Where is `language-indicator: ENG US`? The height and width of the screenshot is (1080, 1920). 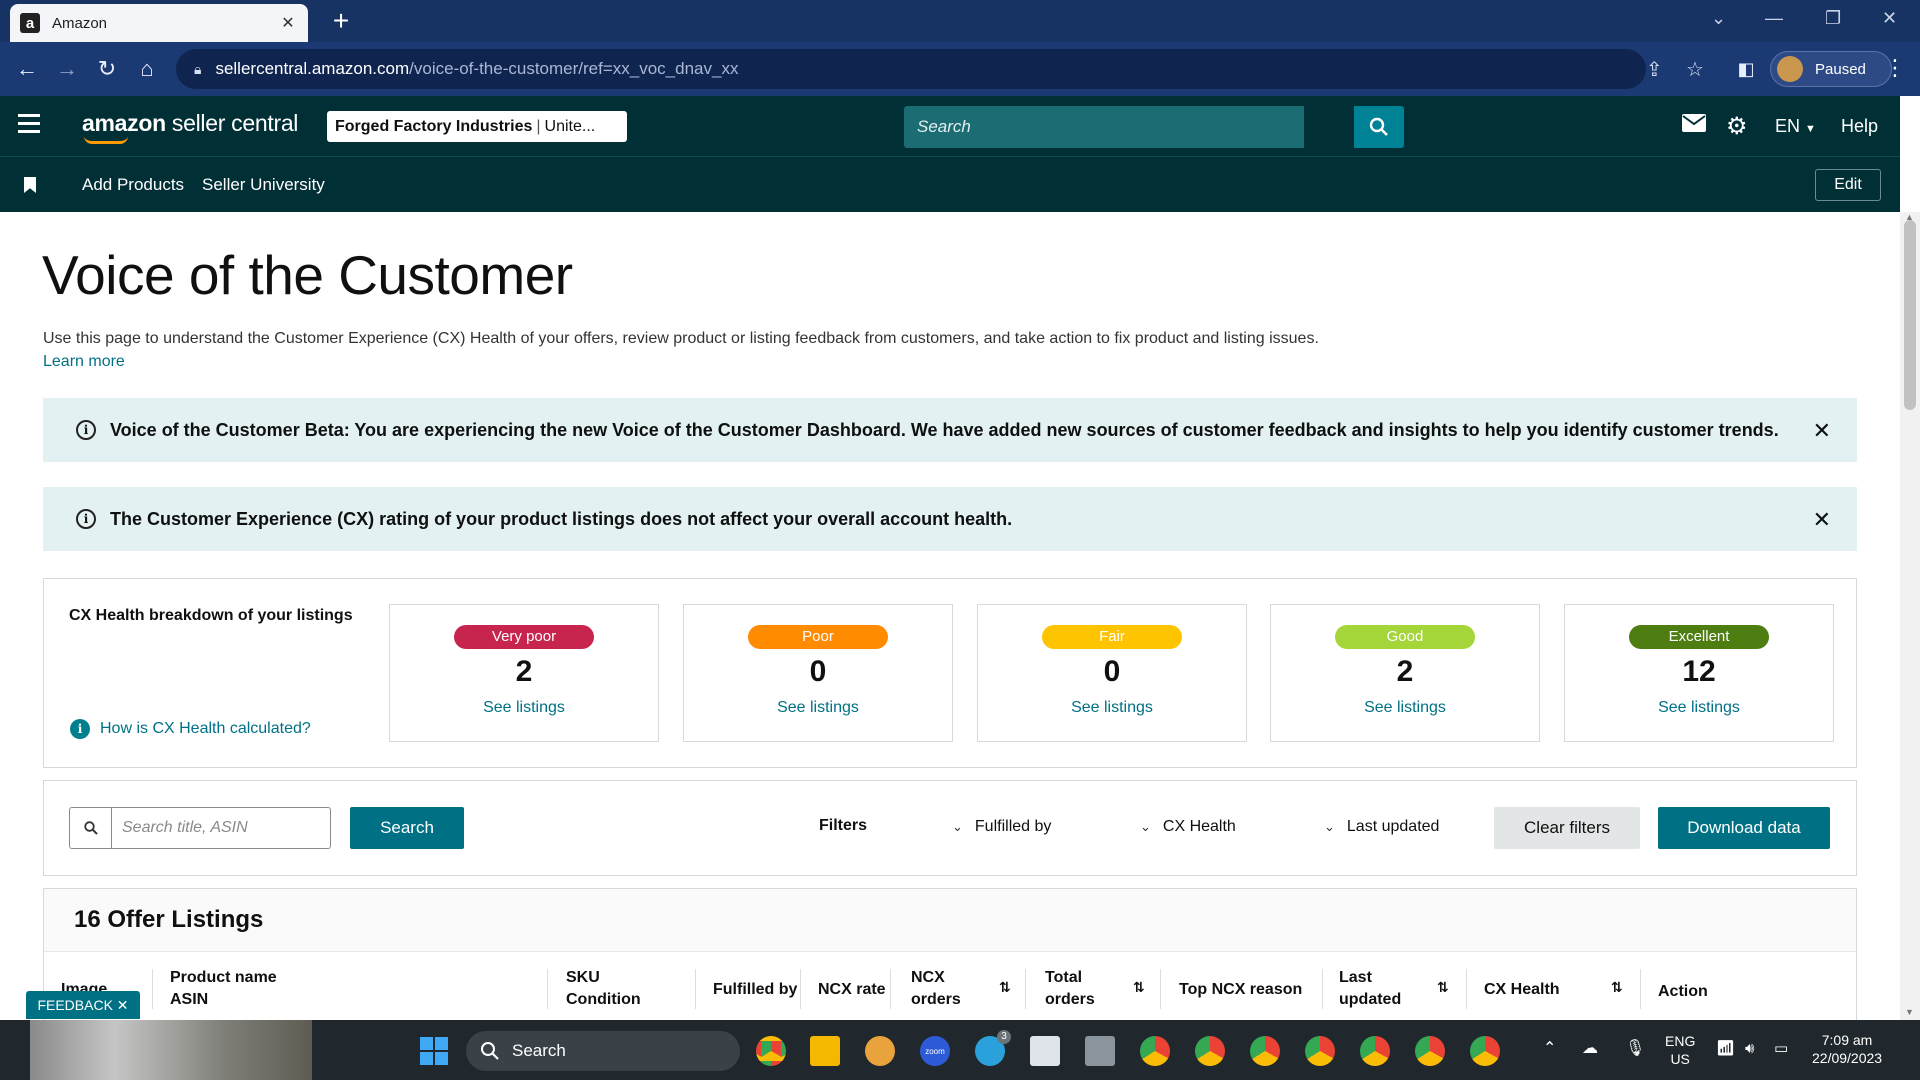
language-indicator: ENG US is located at coordinates (1680, 1050).